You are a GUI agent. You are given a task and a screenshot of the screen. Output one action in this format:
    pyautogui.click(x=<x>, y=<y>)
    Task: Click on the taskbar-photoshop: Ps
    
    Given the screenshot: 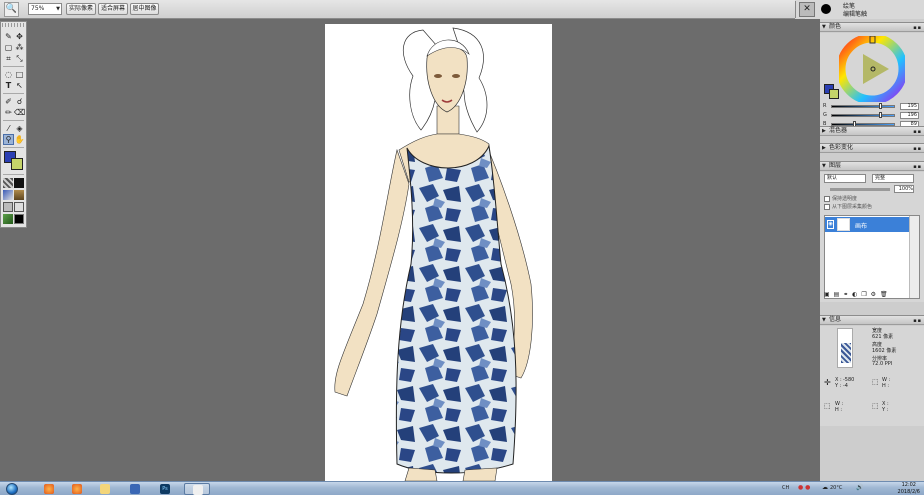 What is the action you would take?
    pyautogui.click(x=165, y=489)
    